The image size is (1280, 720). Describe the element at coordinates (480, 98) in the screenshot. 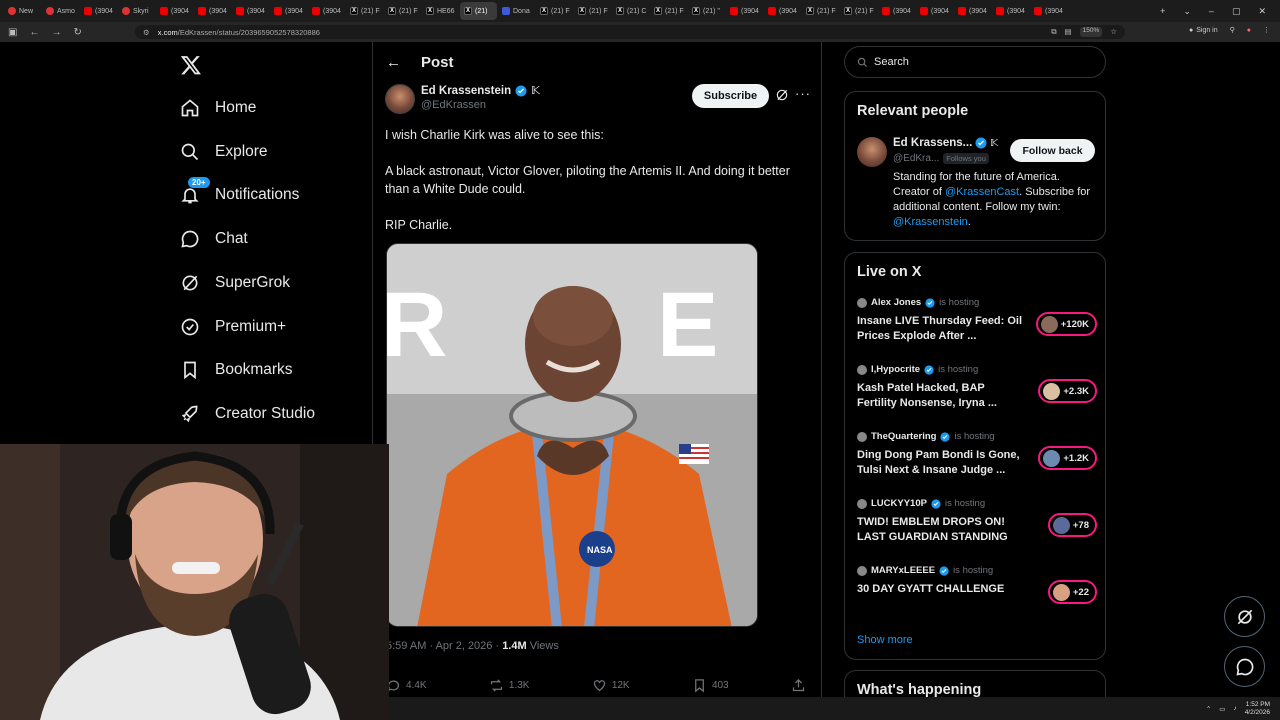

I see `author-info: Ed Krassenstein 𝕂 @EdKrassen` at that location.